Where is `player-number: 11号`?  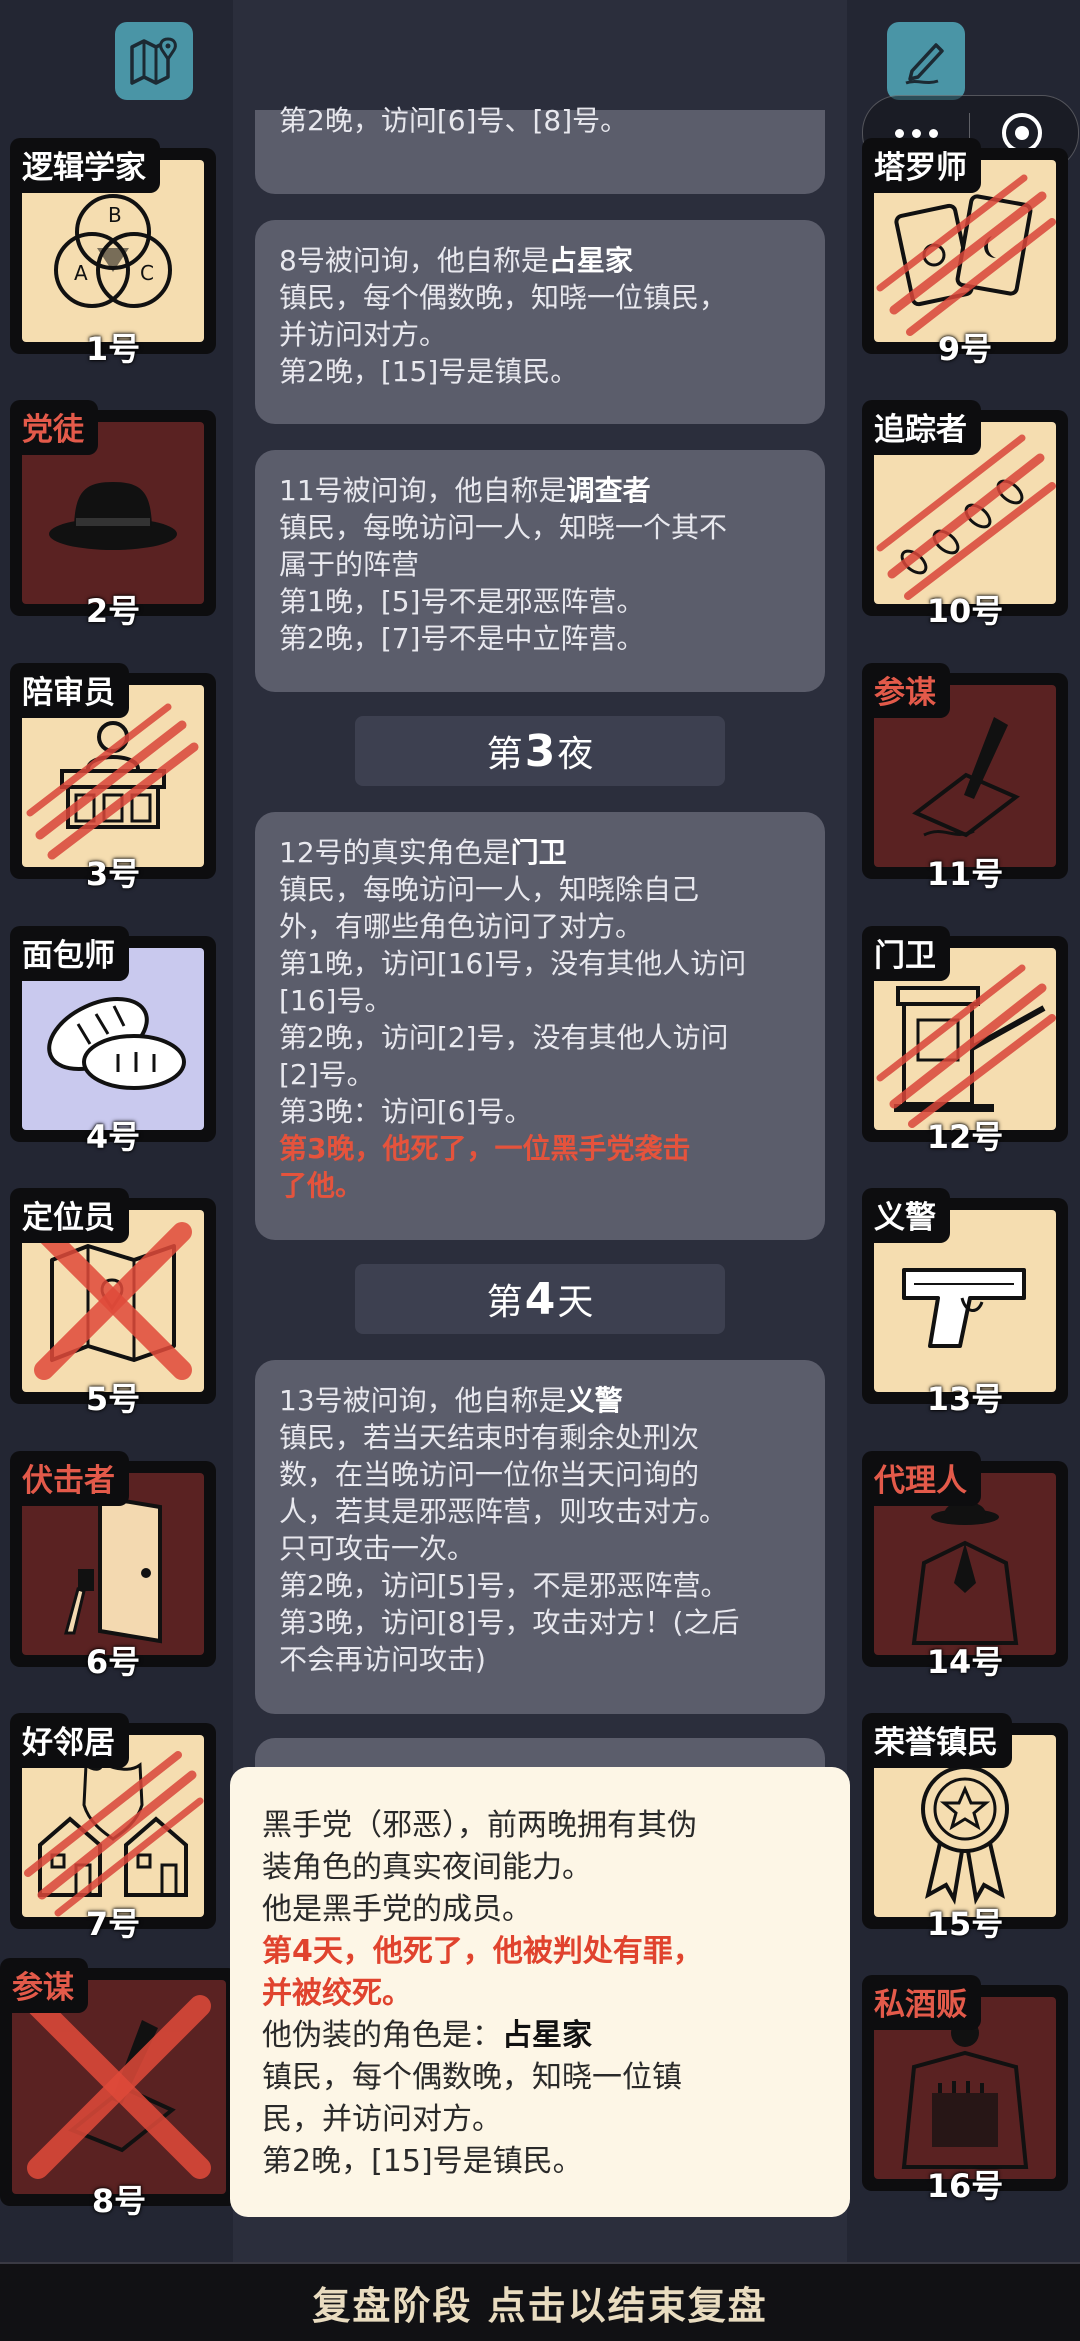
player-number: 11号 is located at coordinates (965, 874).